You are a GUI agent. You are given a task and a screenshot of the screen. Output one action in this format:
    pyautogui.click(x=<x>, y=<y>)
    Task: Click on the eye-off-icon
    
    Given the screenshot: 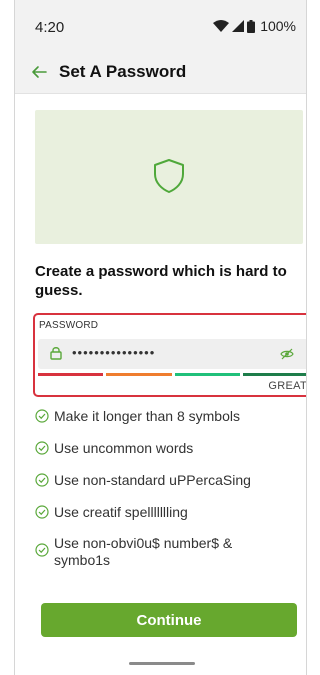 What is the action you would take?
    pyautogui.click(x=287, y=354)
    